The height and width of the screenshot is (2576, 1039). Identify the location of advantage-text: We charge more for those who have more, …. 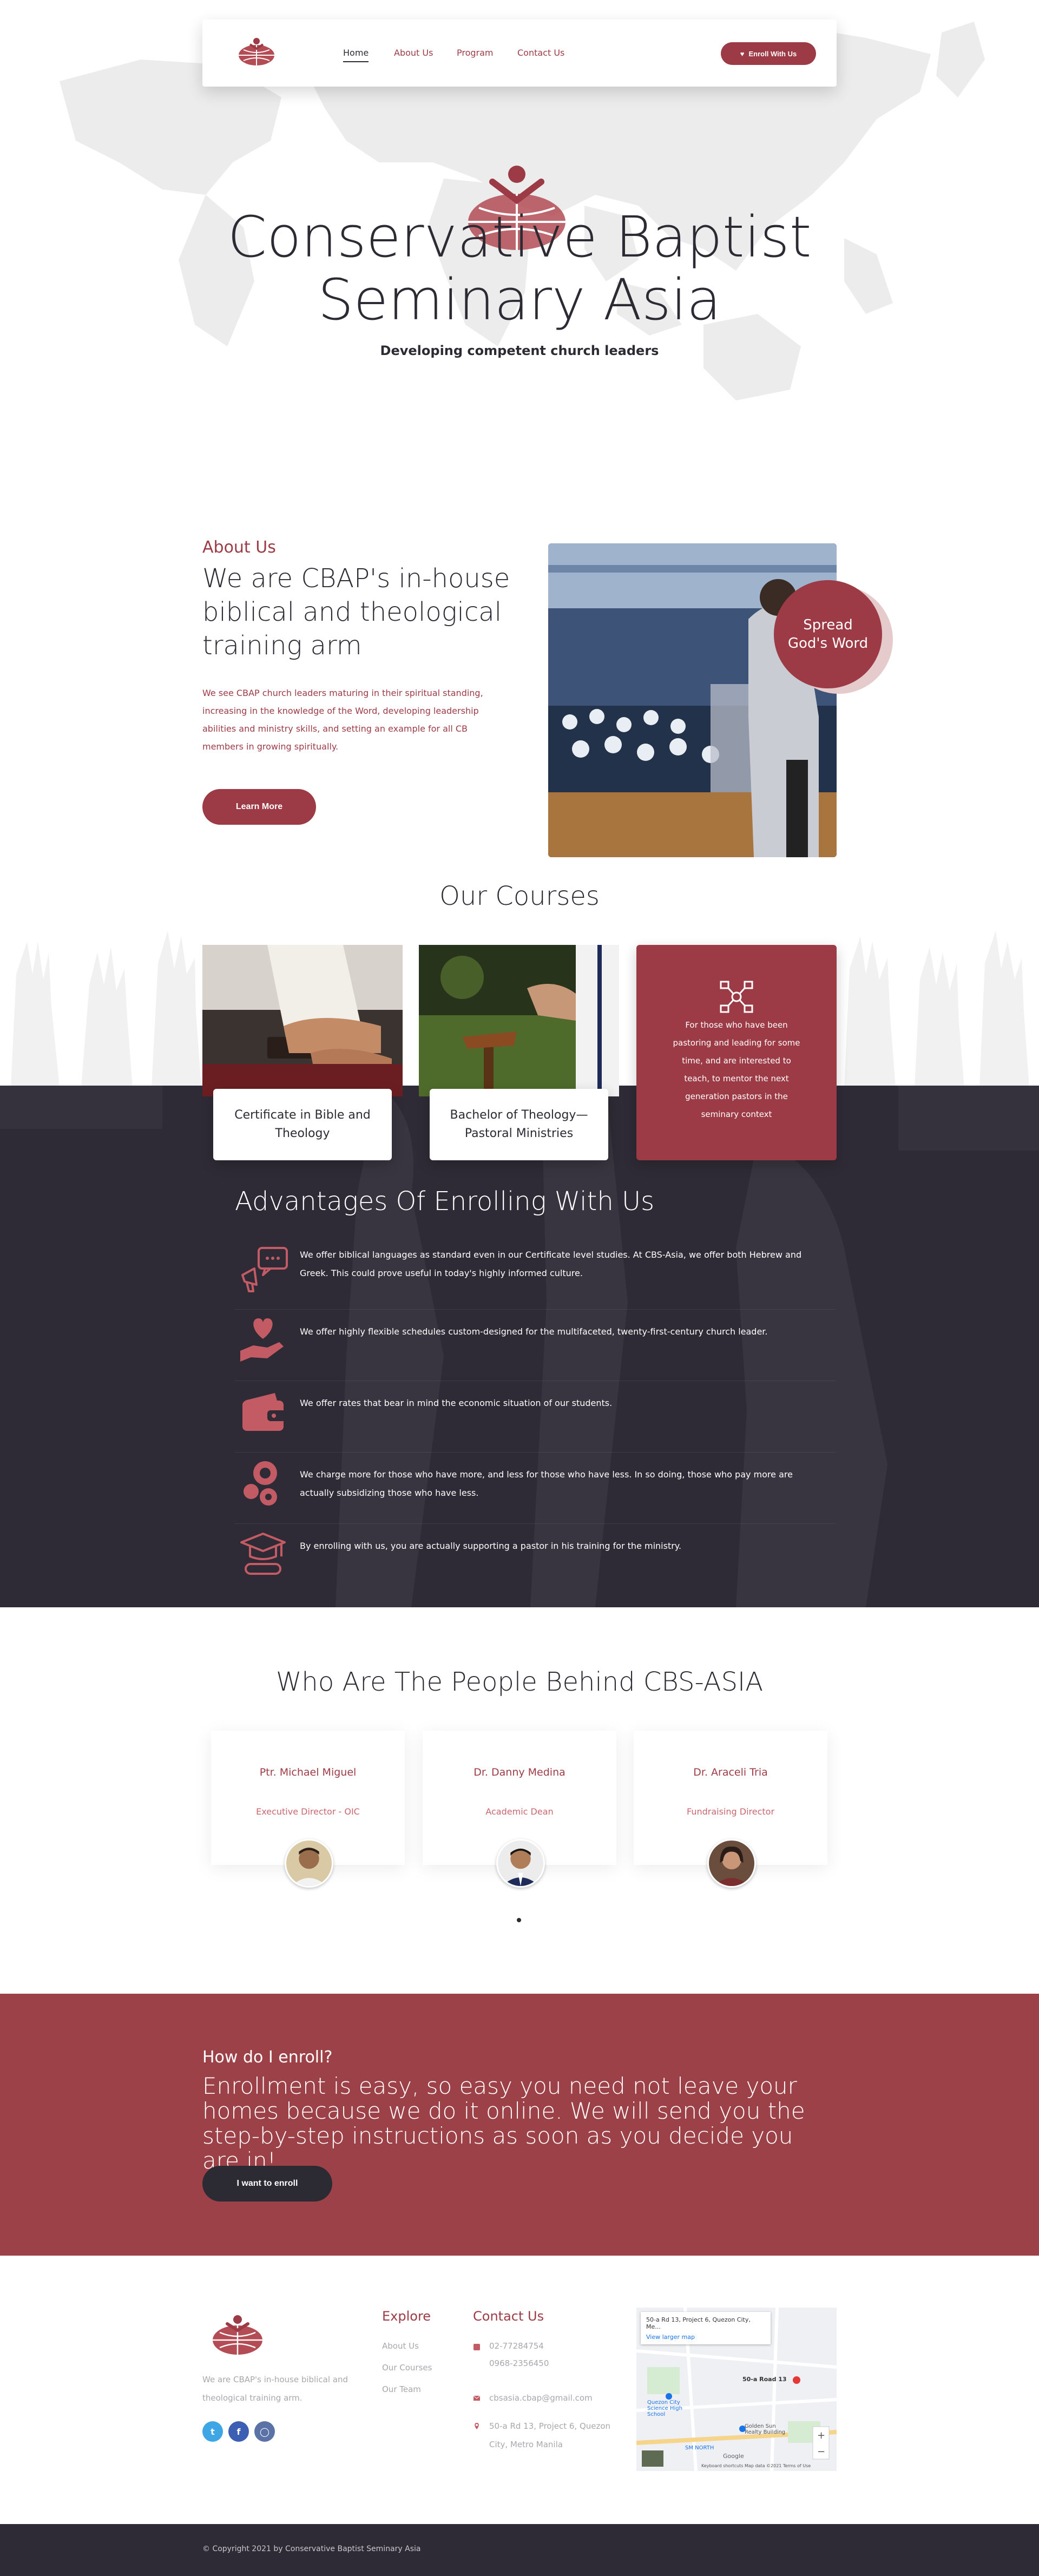
(546, 1483).